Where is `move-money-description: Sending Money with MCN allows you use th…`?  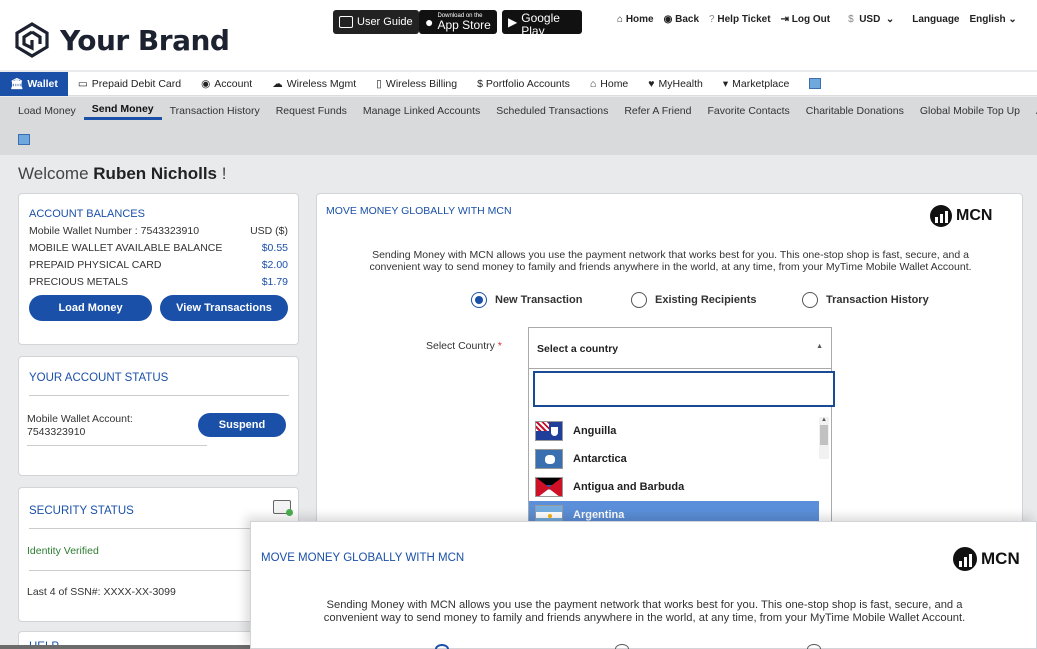 move-money-description: Sending Money with MCN allows you use th… is located at coordinates (670, 261).